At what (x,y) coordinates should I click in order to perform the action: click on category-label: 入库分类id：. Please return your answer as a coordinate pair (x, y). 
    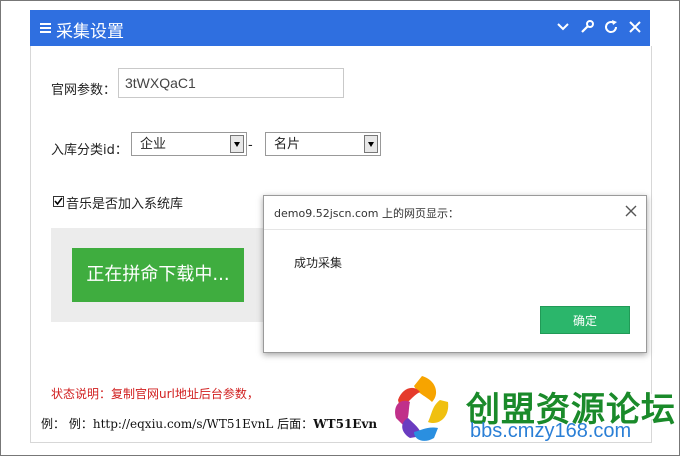
    Looking at the image, I should click on (89, 150).